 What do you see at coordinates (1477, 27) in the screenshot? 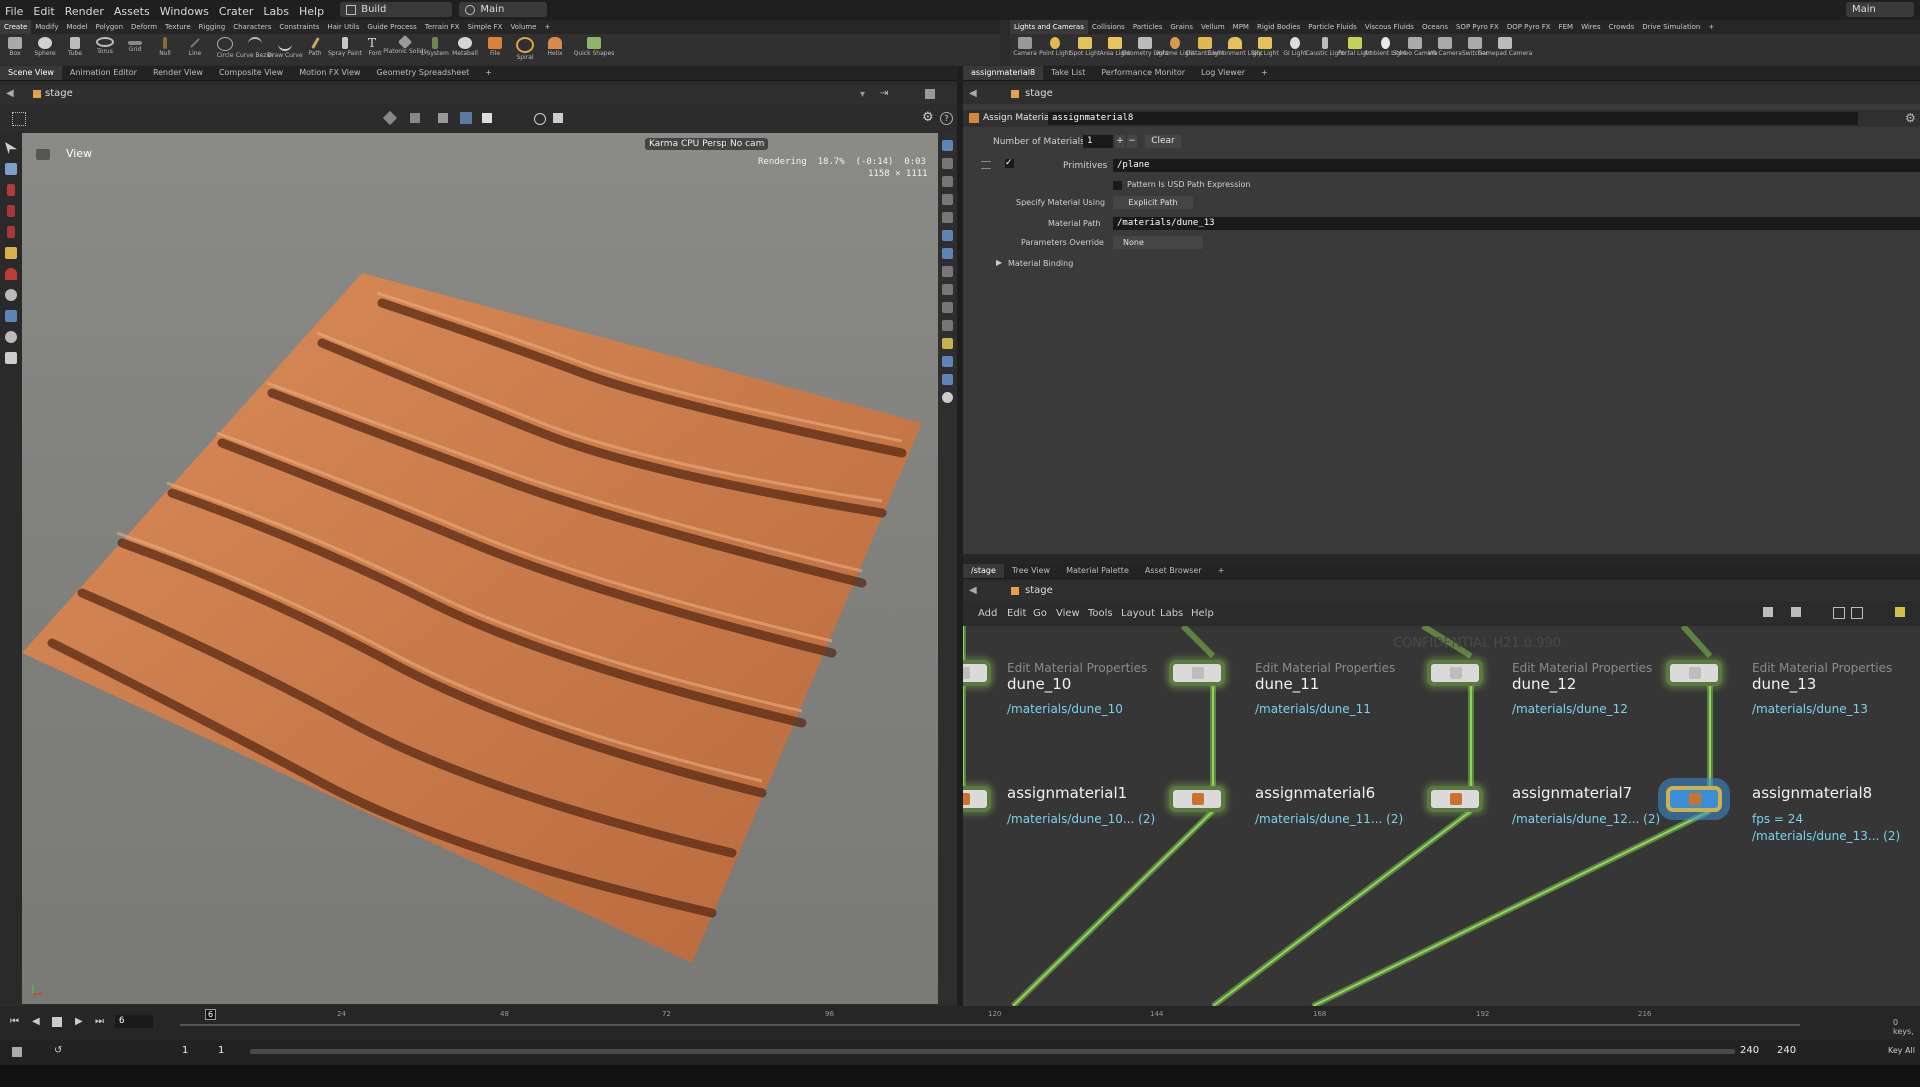
I see `shelf-tab: SOP Pyro FX` at bounding box center [1477, 27].